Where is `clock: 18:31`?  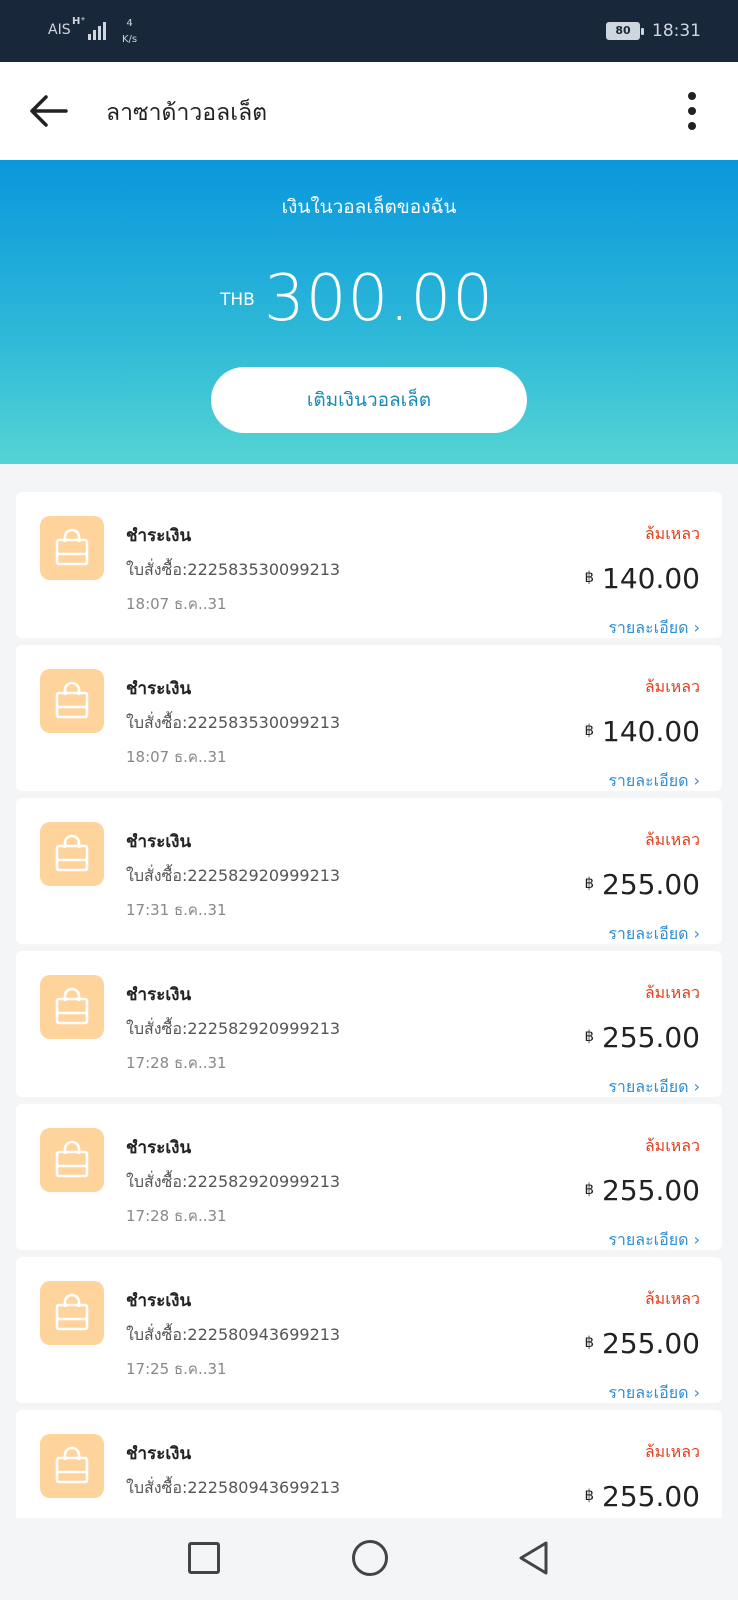
clock: 18:31 is located at coordinates (676, 31).